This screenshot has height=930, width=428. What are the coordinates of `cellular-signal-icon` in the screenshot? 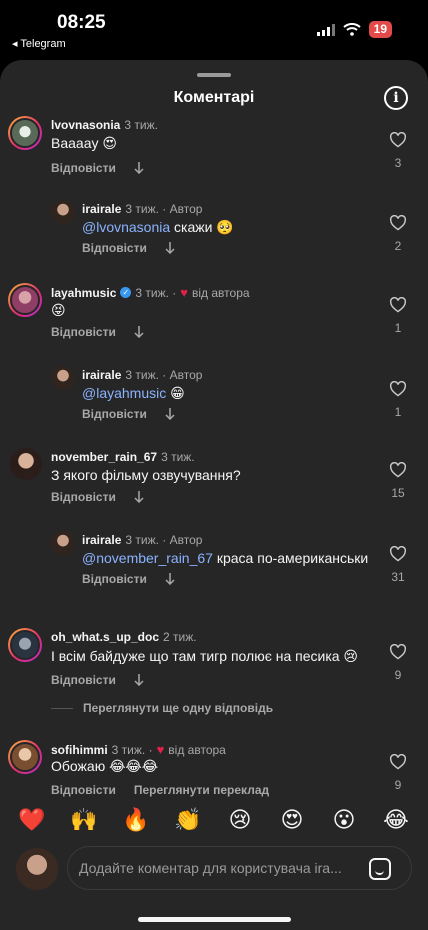 It's located at (325, 29).